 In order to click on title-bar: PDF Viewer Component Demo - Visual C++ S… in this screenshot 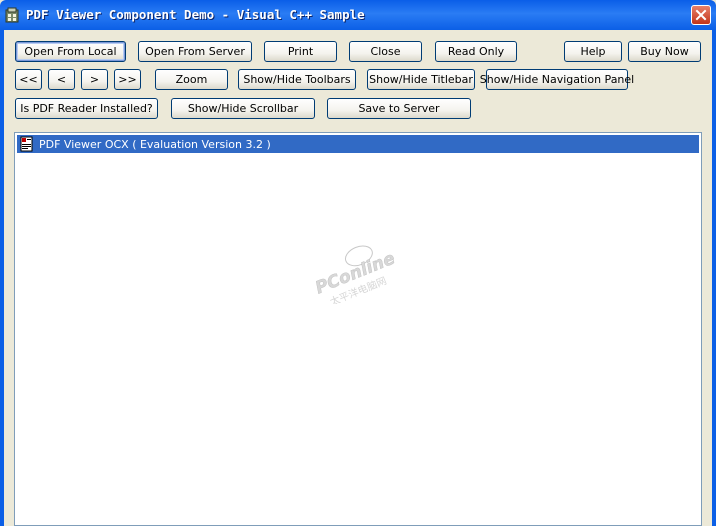, I will do `click(358, 15)`.